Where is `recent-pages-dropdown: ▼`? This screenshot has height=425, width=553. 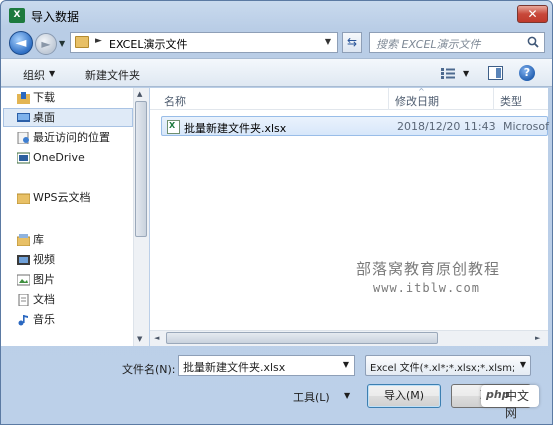
recent-pages-dropdown: ▼ is located at coordinates (62, 43).